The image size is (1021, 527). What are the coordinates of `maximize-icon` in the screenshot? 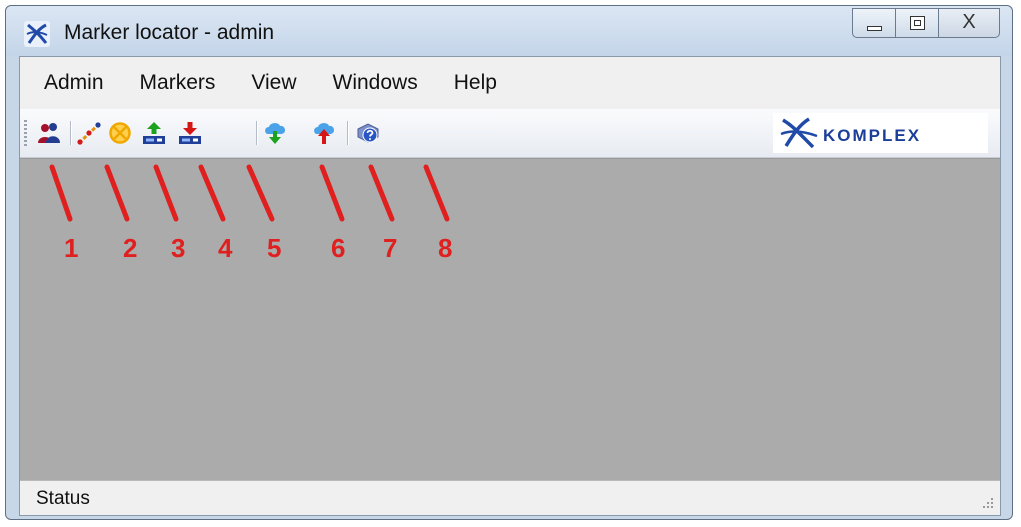 It's located at (917, 23).